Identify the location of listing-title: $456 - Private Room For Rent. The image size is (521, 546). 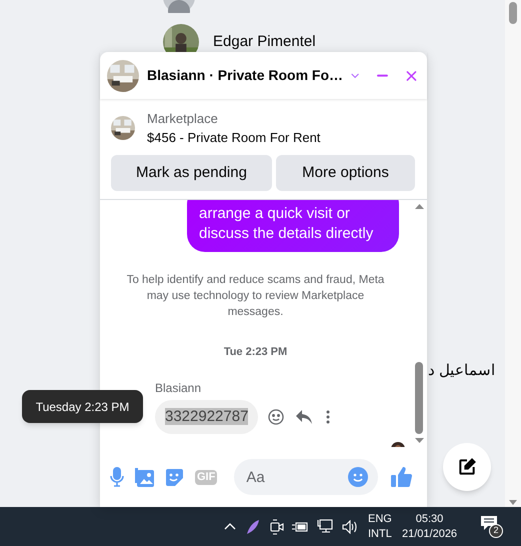
(233, 137).